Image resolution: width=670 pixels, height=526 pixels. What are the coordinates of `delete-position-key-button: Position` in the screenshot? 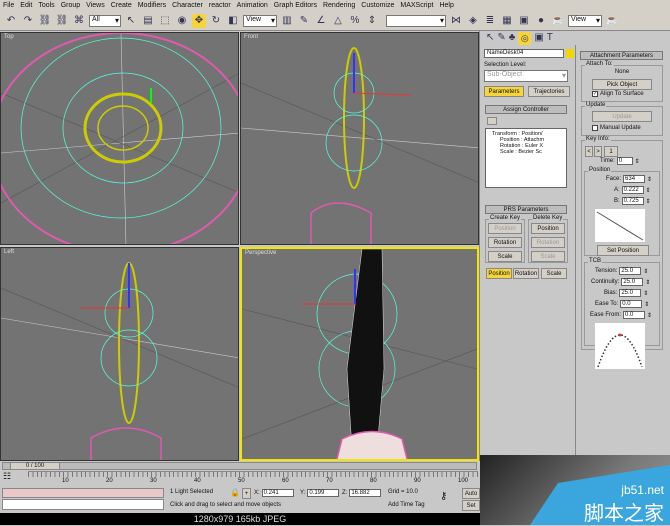 It's located at (548, 228).